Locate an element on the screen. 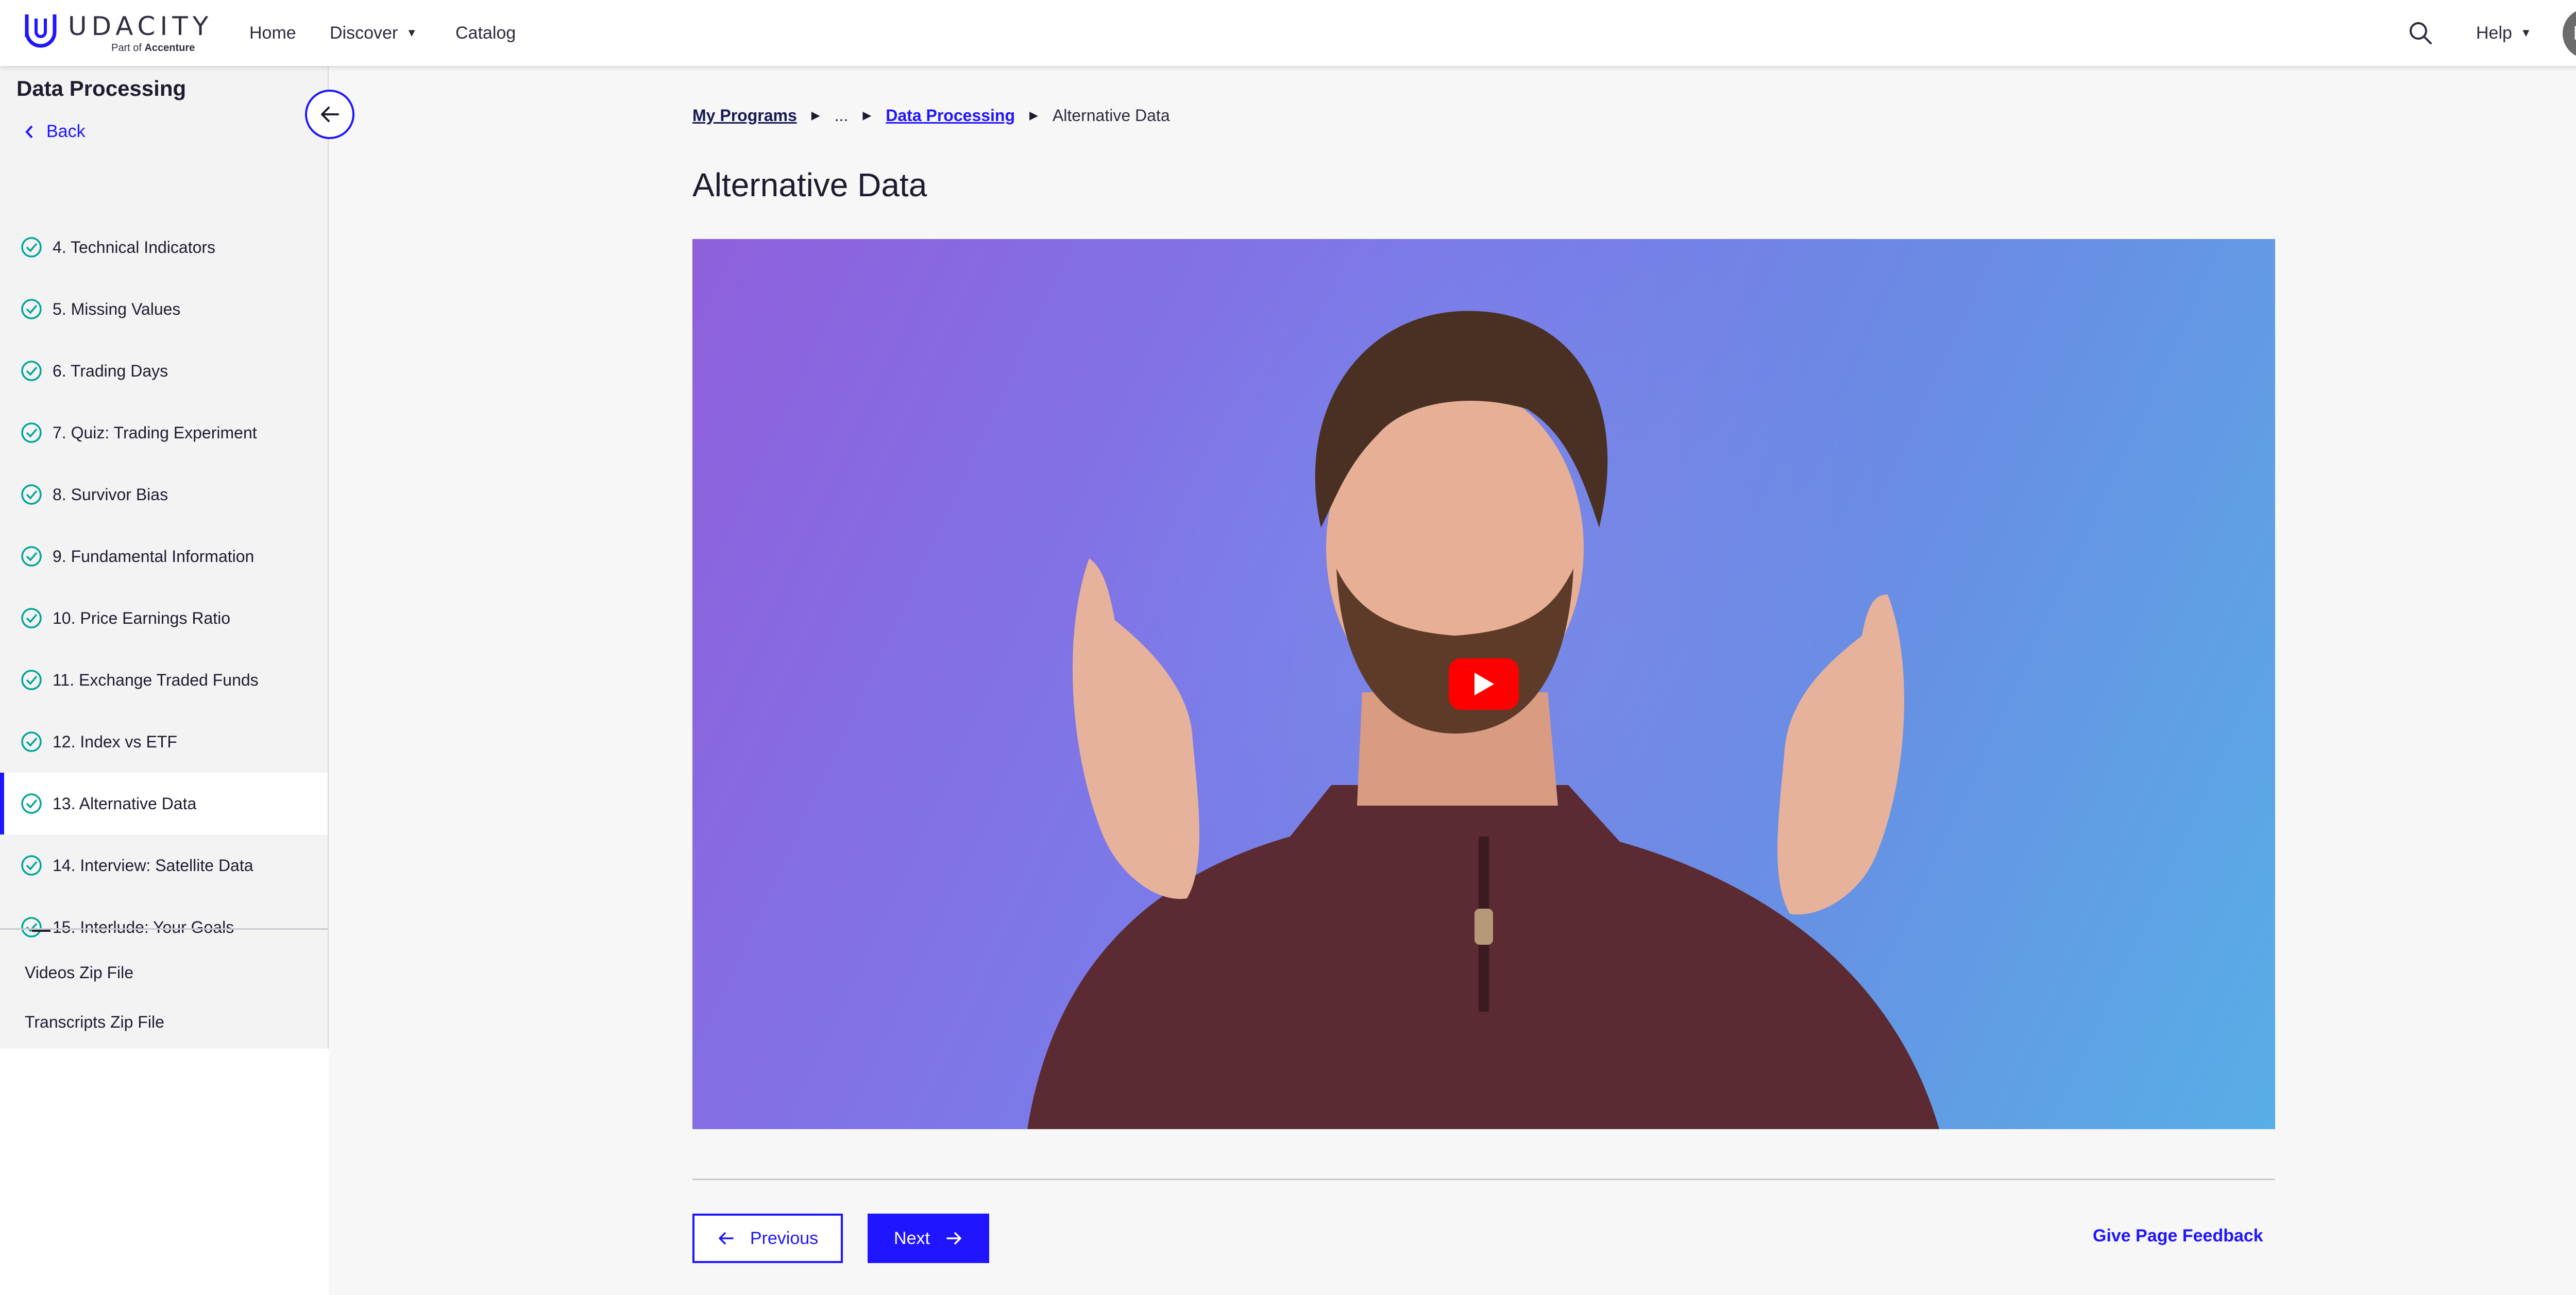  nav-help-label: Help is located at coordinates (2494, 33).